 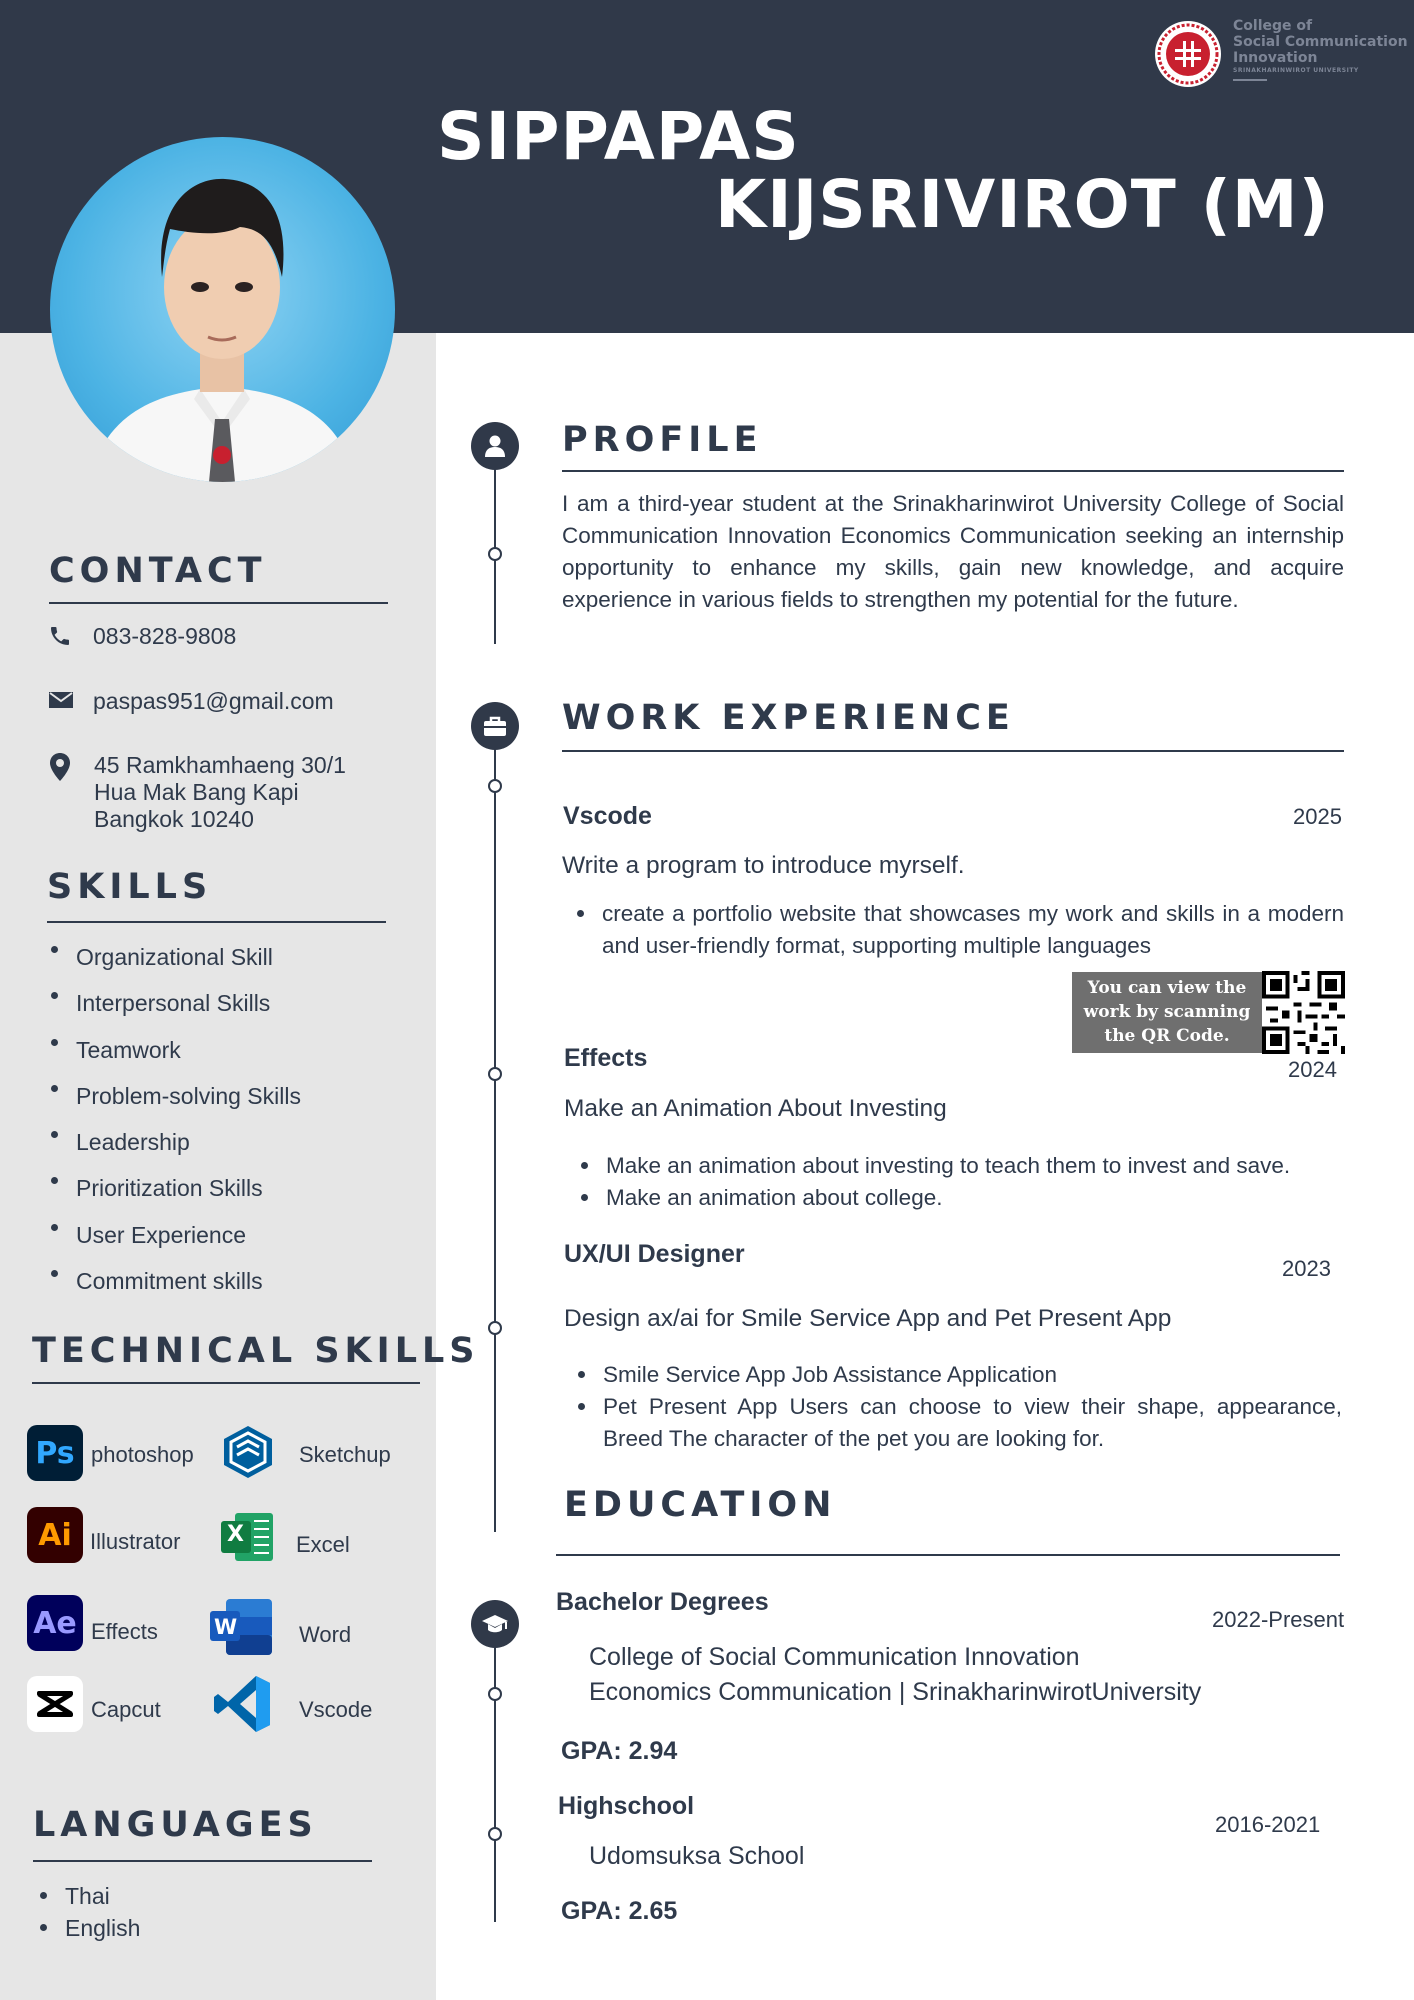 I want to click on briefcase-icon, so click(x=495, y=726).